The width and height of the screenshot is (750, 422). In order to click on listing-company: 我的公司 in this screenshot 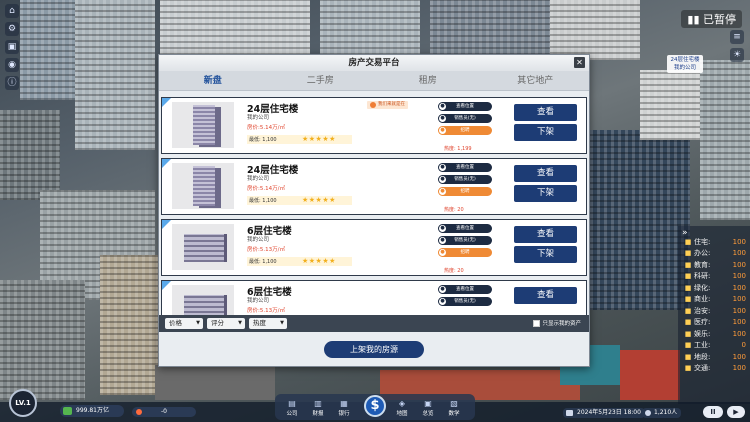, I will do `click(258, 179)`.